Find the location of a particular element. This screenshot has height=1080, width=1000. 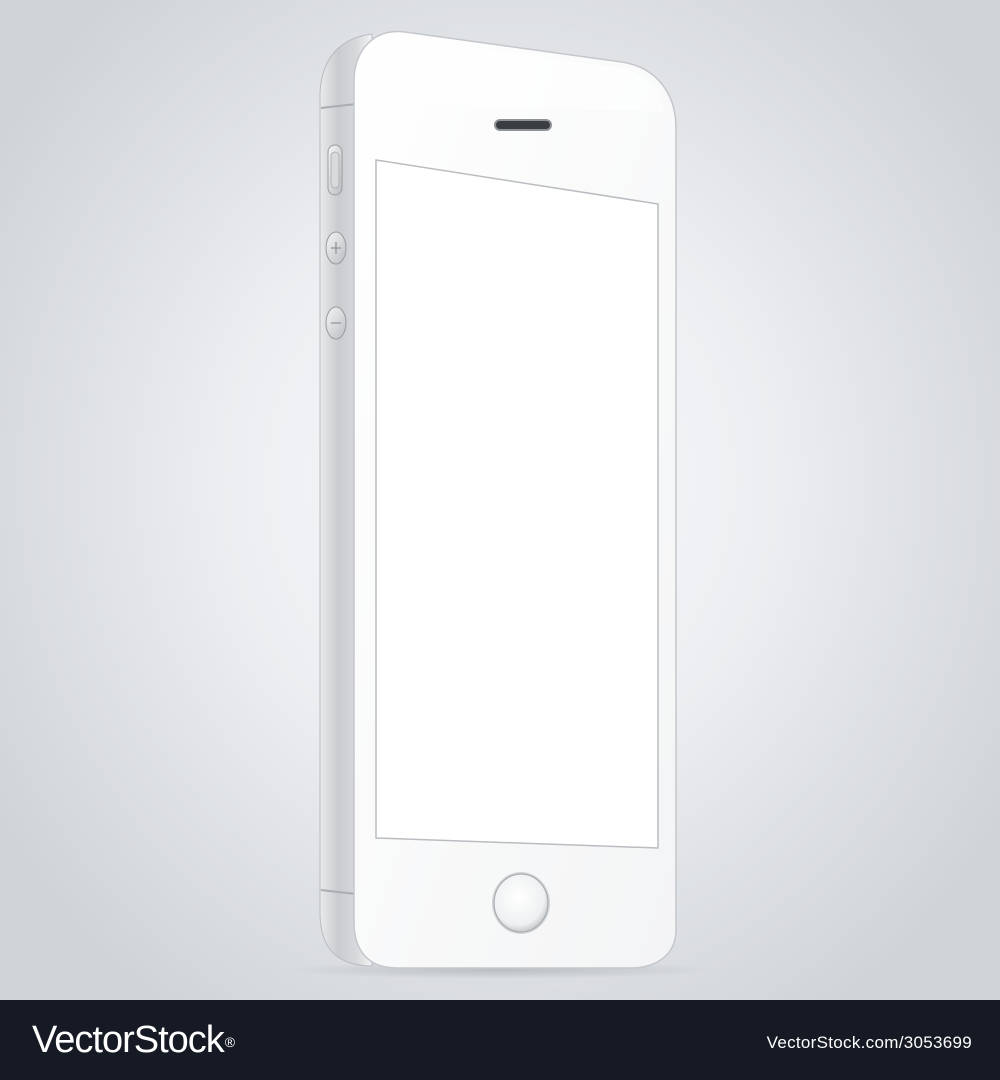

brand-logo: VectorStock® is located at coordinates (133, 1040).